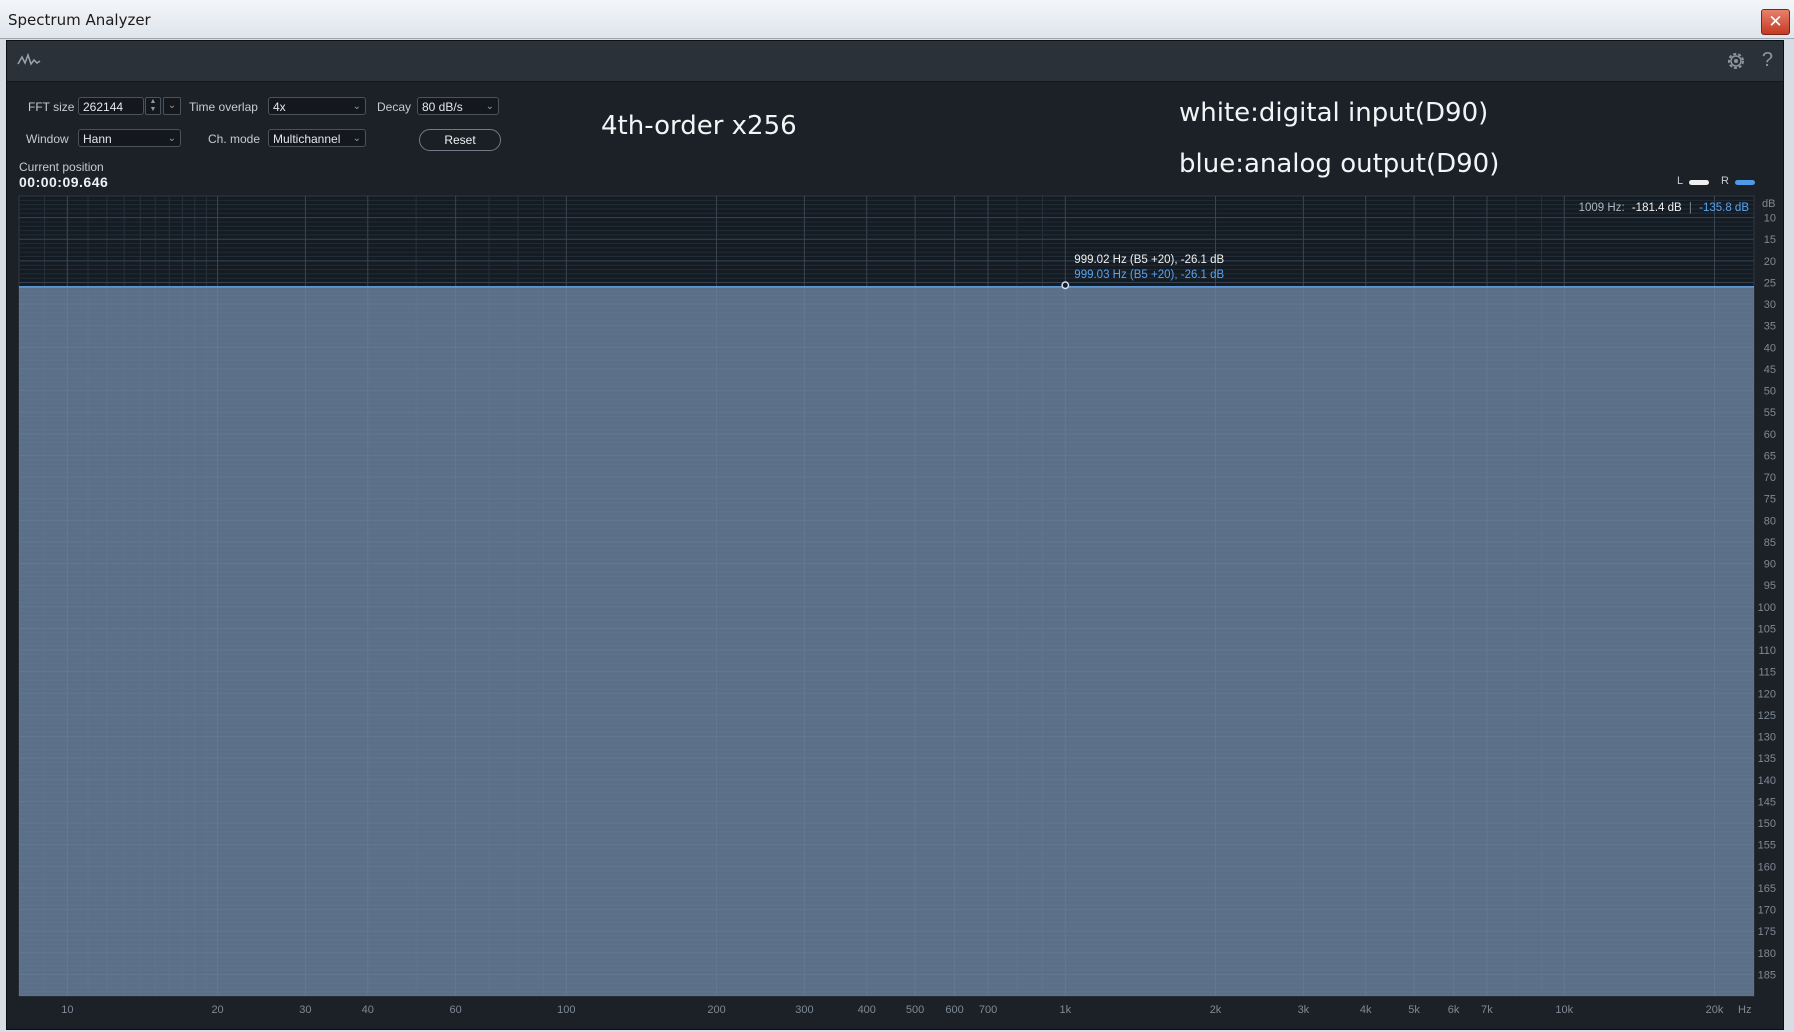 This screenshot has width=1794, height=1032. Describe the element at coordinates (1770, 348) in the screenshot. I see `y-tick-label: 40` at that location.